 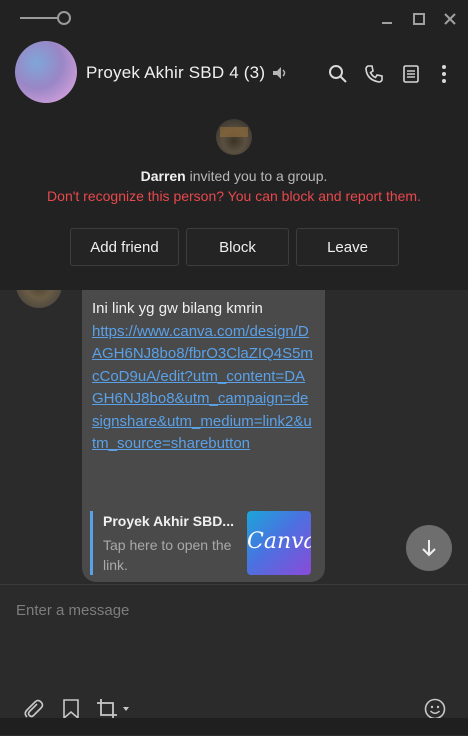 What do you see at coordinates (435, 709) in the screenshot?
I see `emoji-icon` at bounding box center [435, 709].